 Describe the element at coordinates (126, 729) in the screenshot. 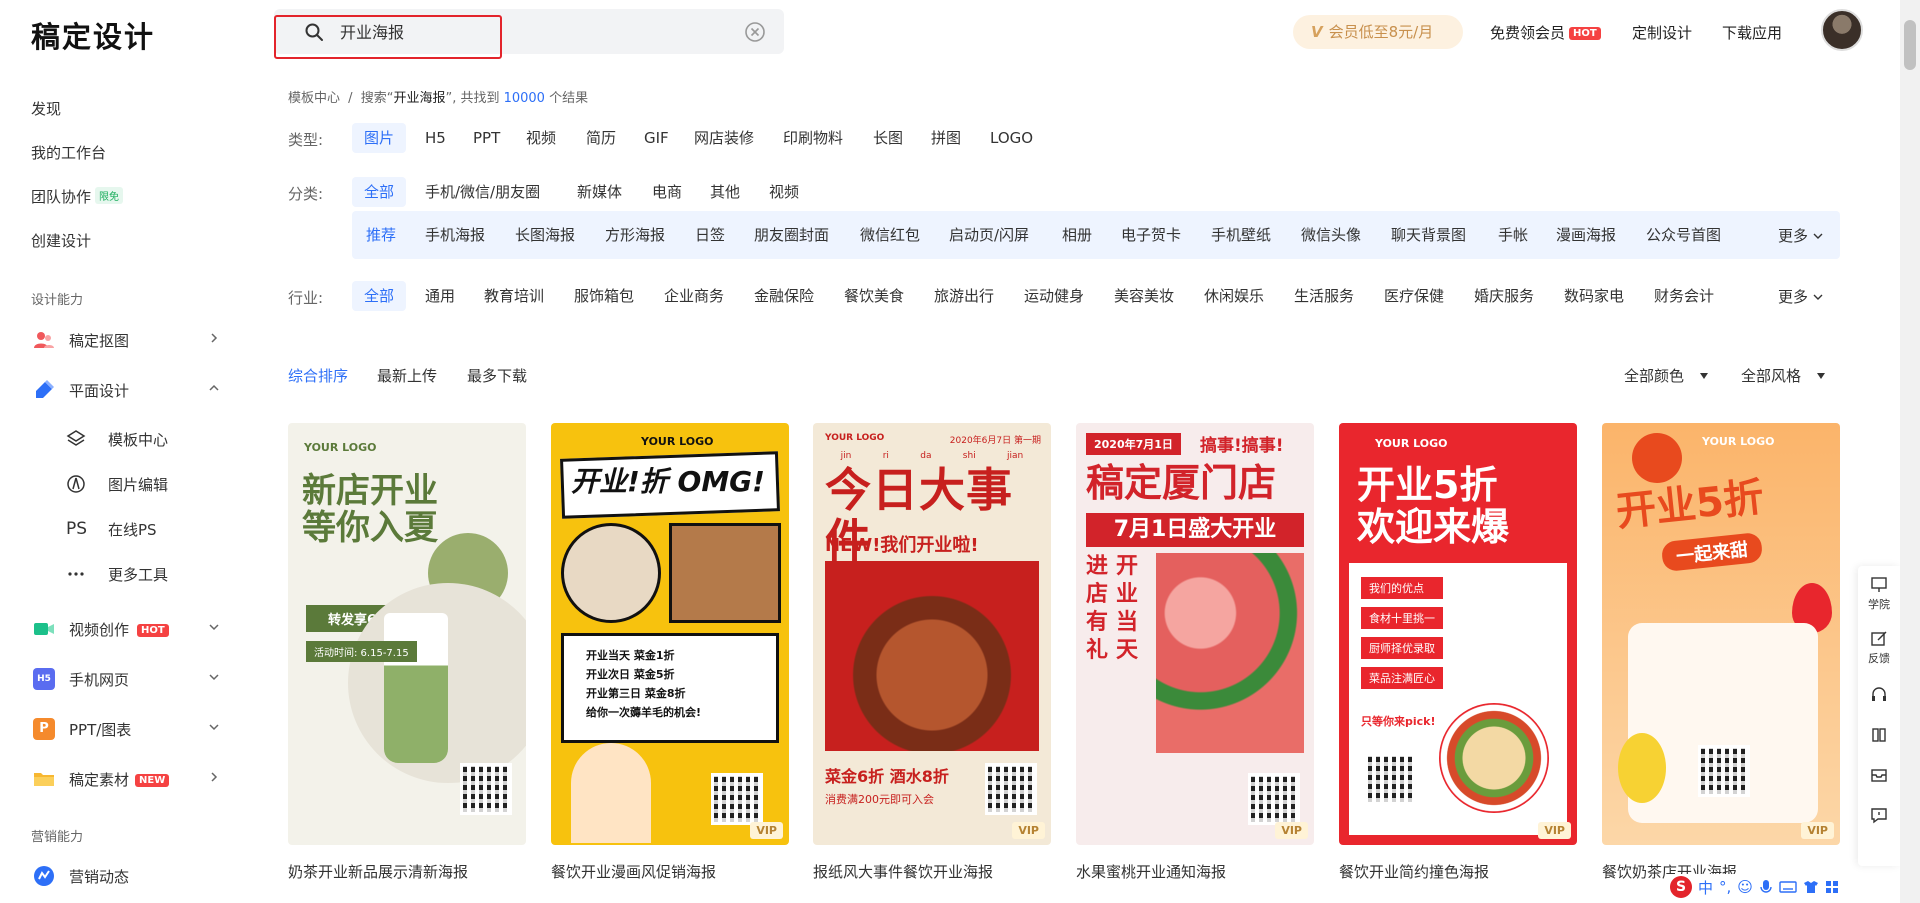

I see `sidebar-item-ppt: P PPT/图表` at that location.